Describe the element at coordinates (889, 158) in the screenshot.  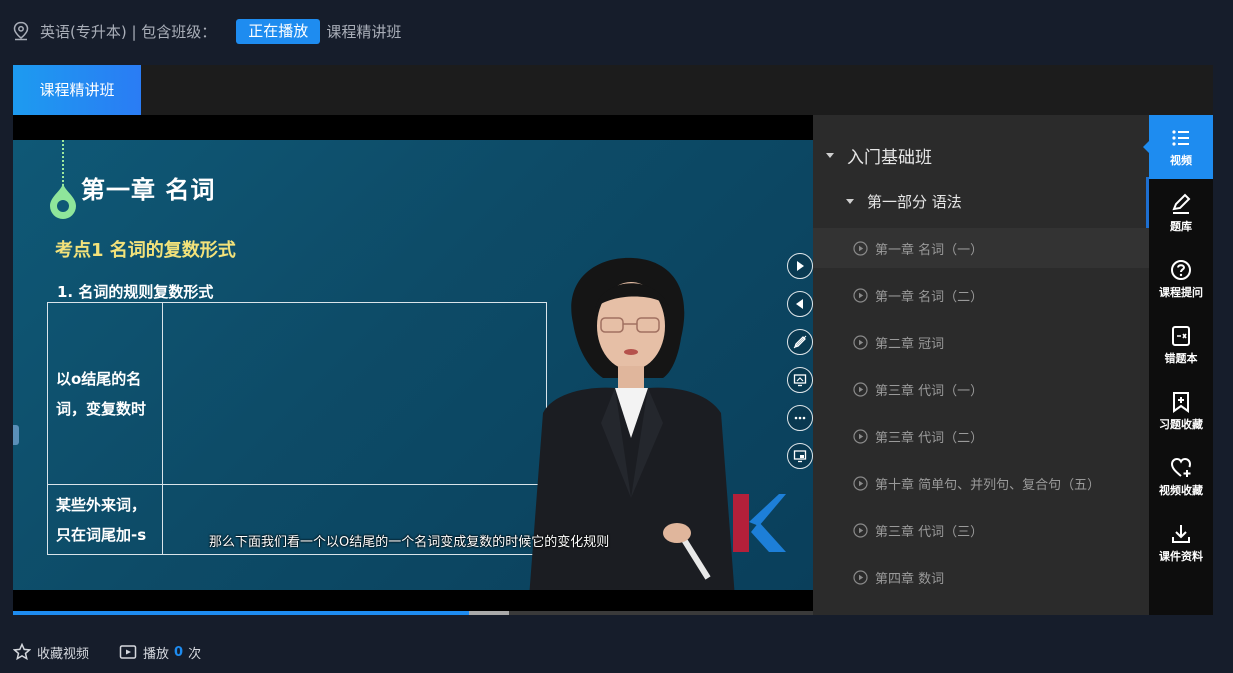
I see `section-title: 入门基础班` at that location.